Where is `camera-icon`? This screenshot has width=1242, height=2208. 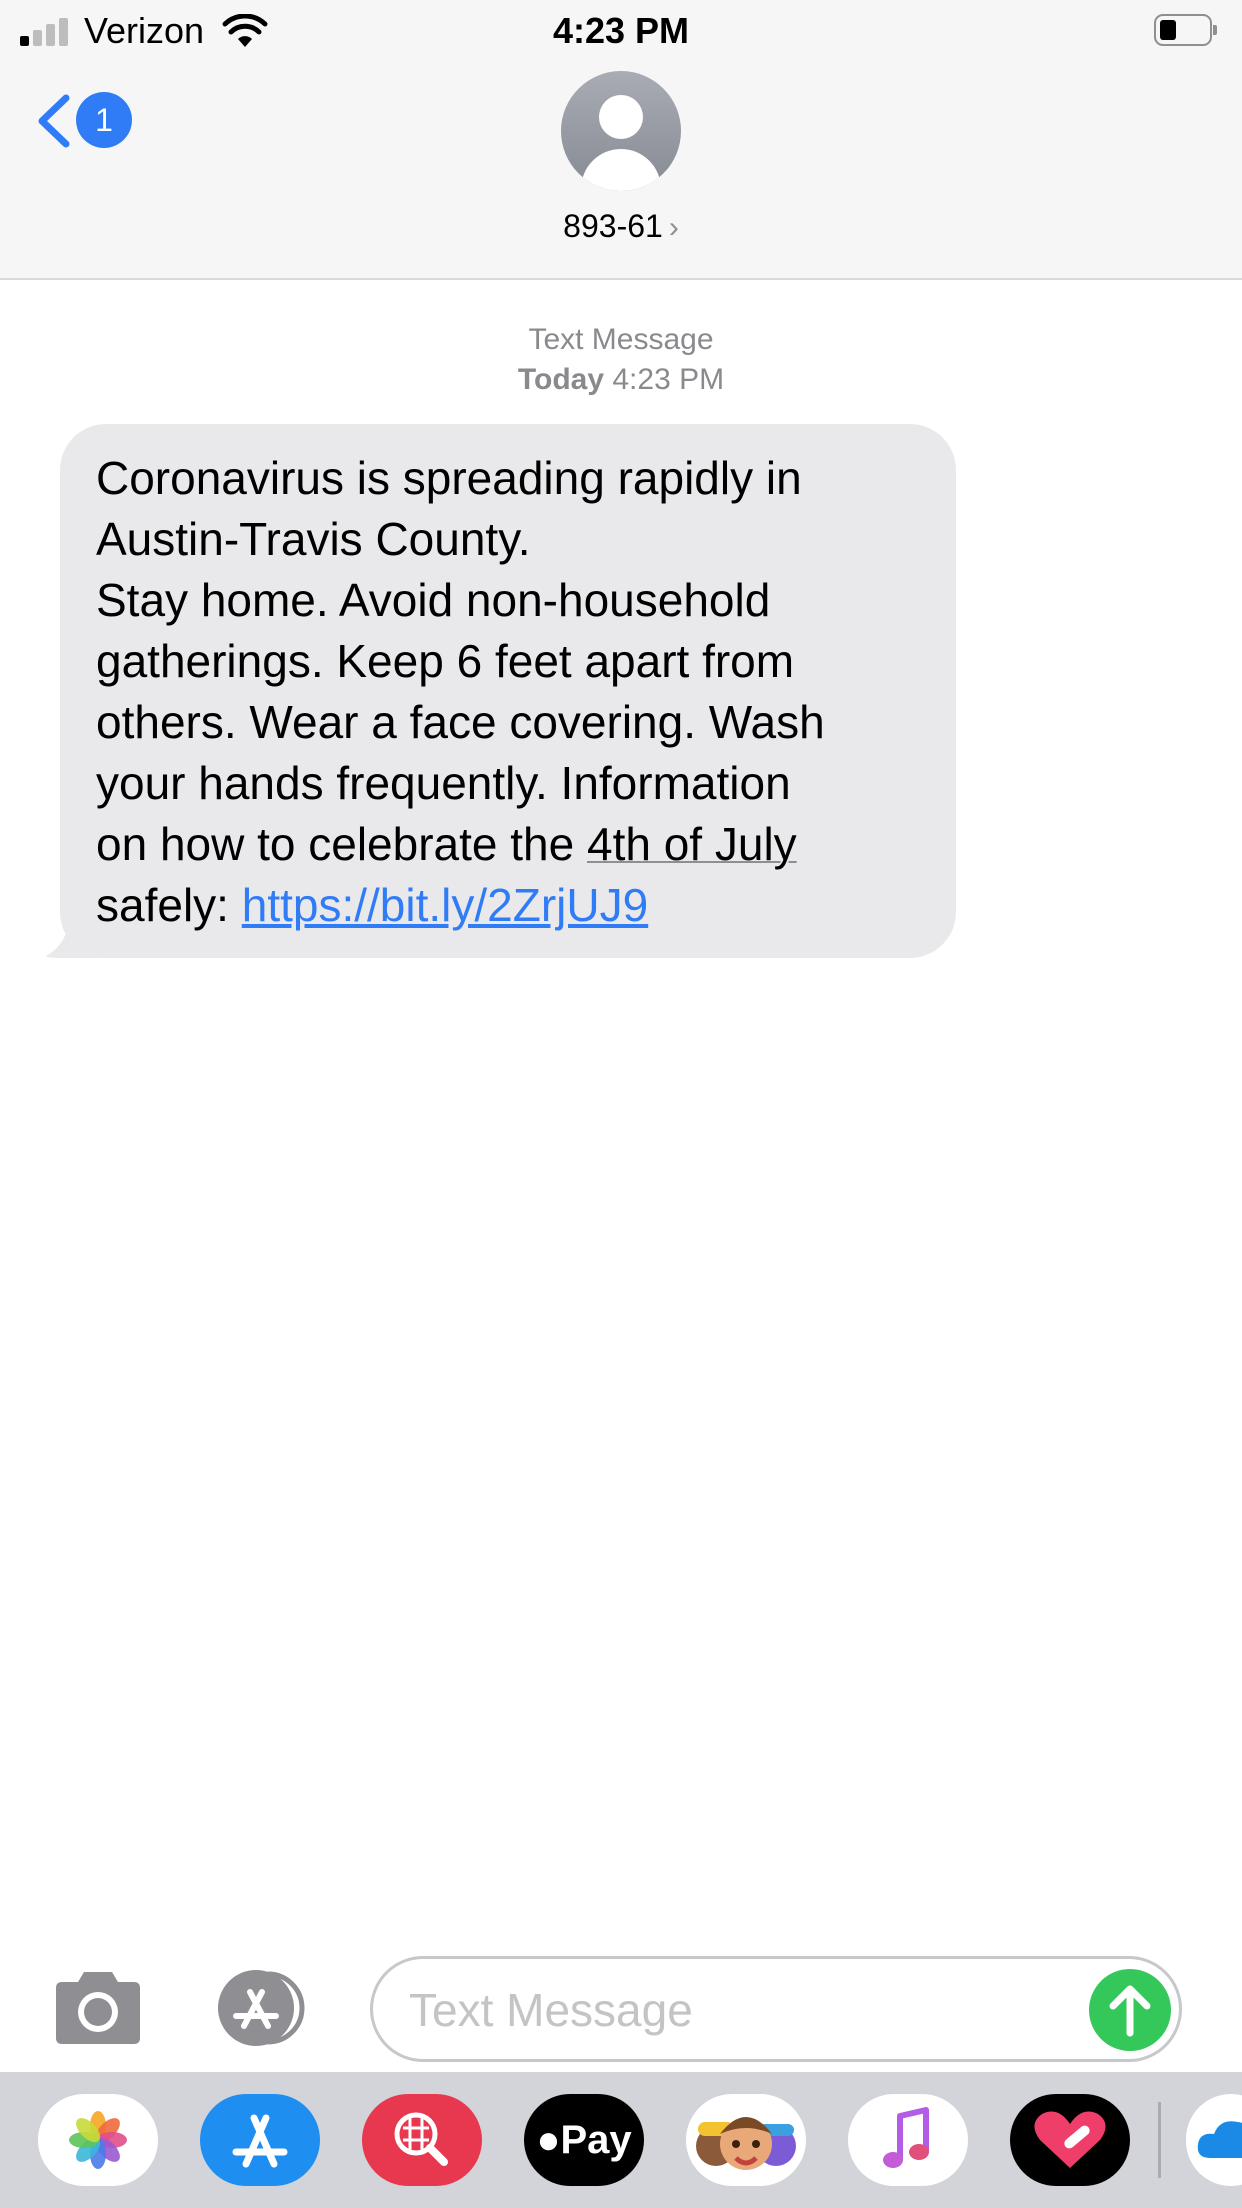 camera-icon is located at coordinates (98, 2008).